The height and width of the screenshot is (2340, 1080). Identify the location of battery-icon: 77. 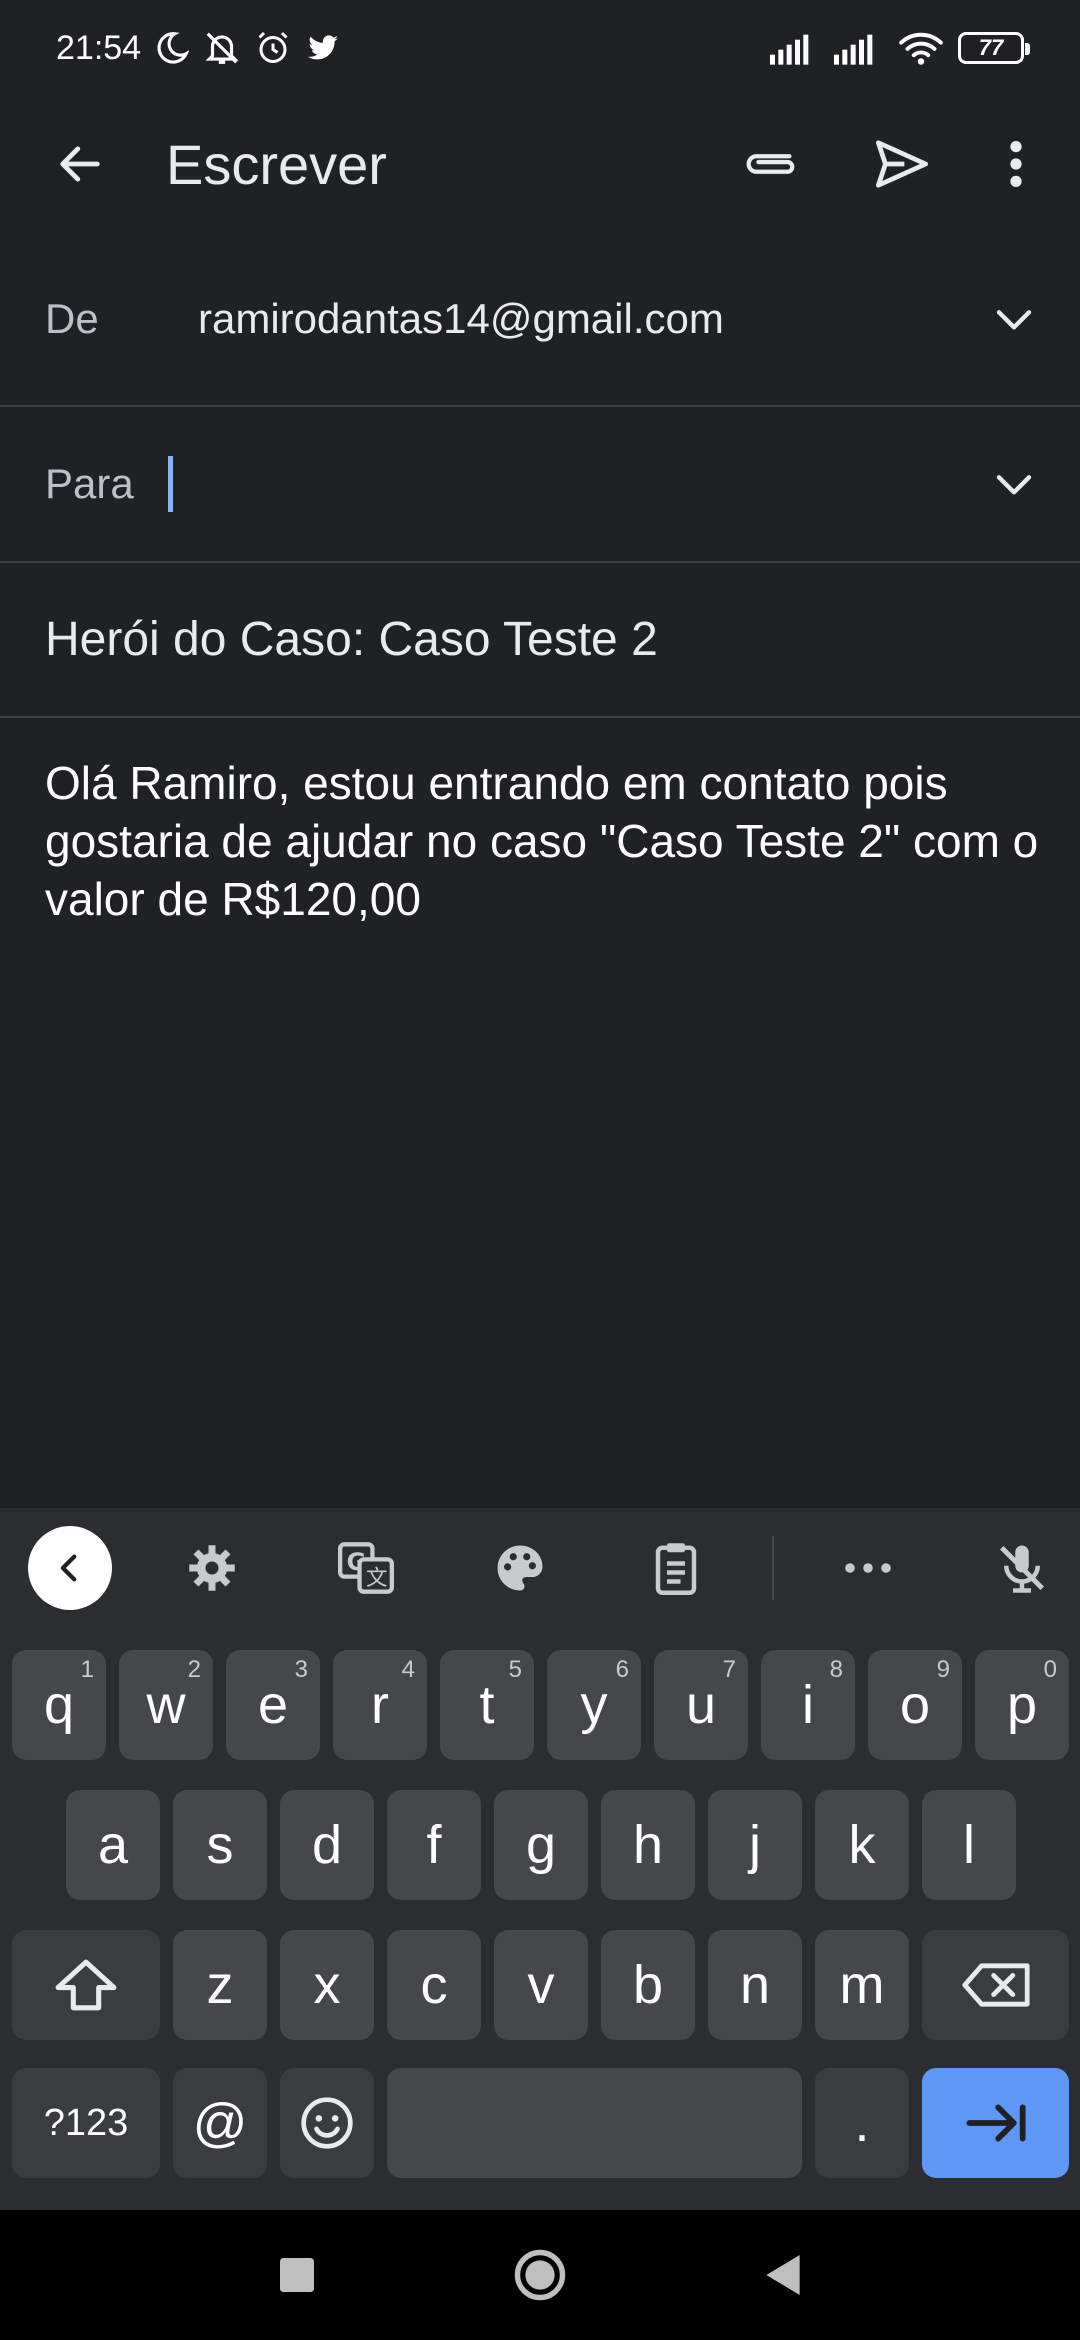
(994, 48).